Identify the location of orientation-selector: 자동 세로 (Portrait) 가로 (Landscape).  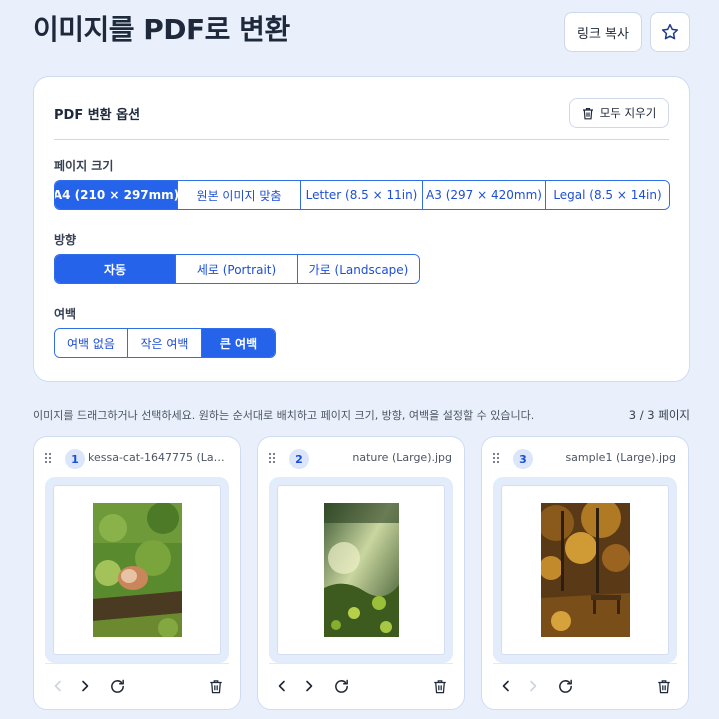
(237, 269).